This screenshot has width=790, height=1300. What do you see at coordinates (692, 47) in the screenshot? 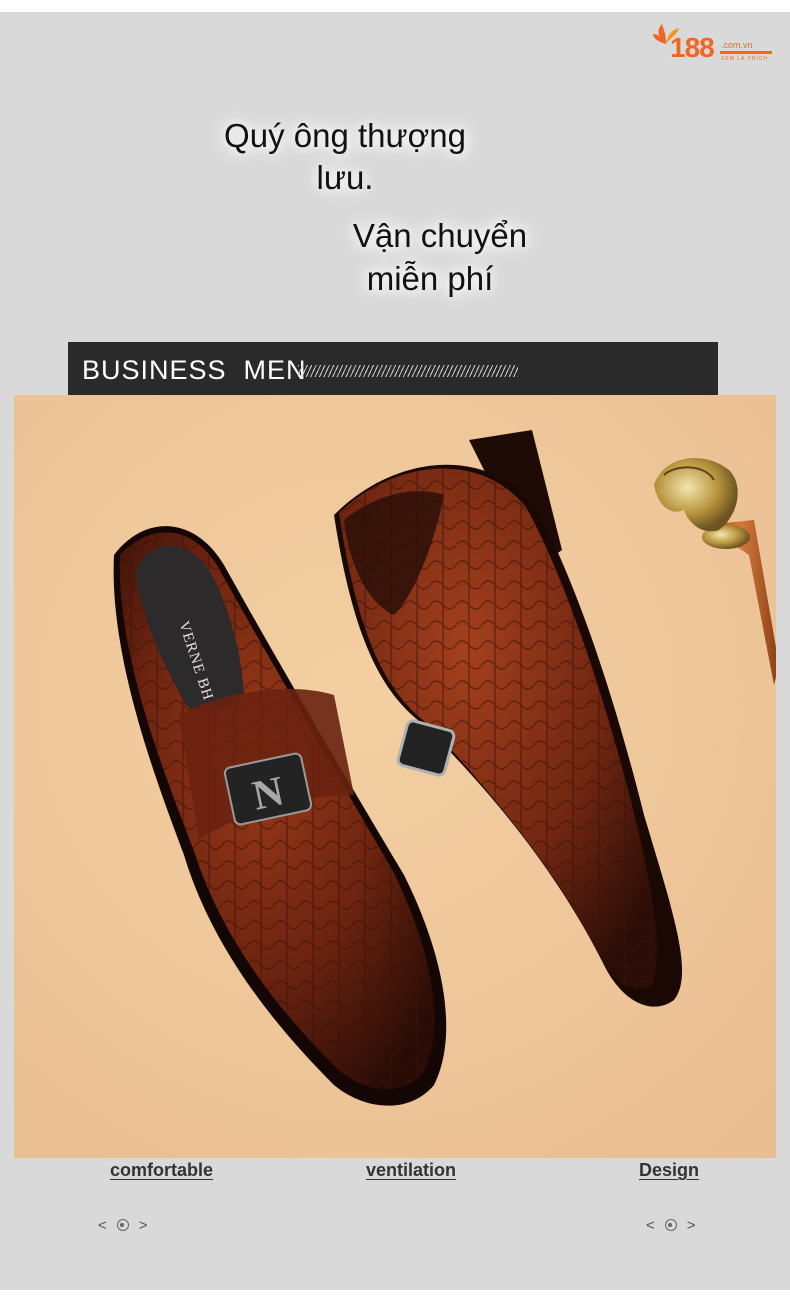
I see `logo-number: 188` at bounding box center [692, 47].